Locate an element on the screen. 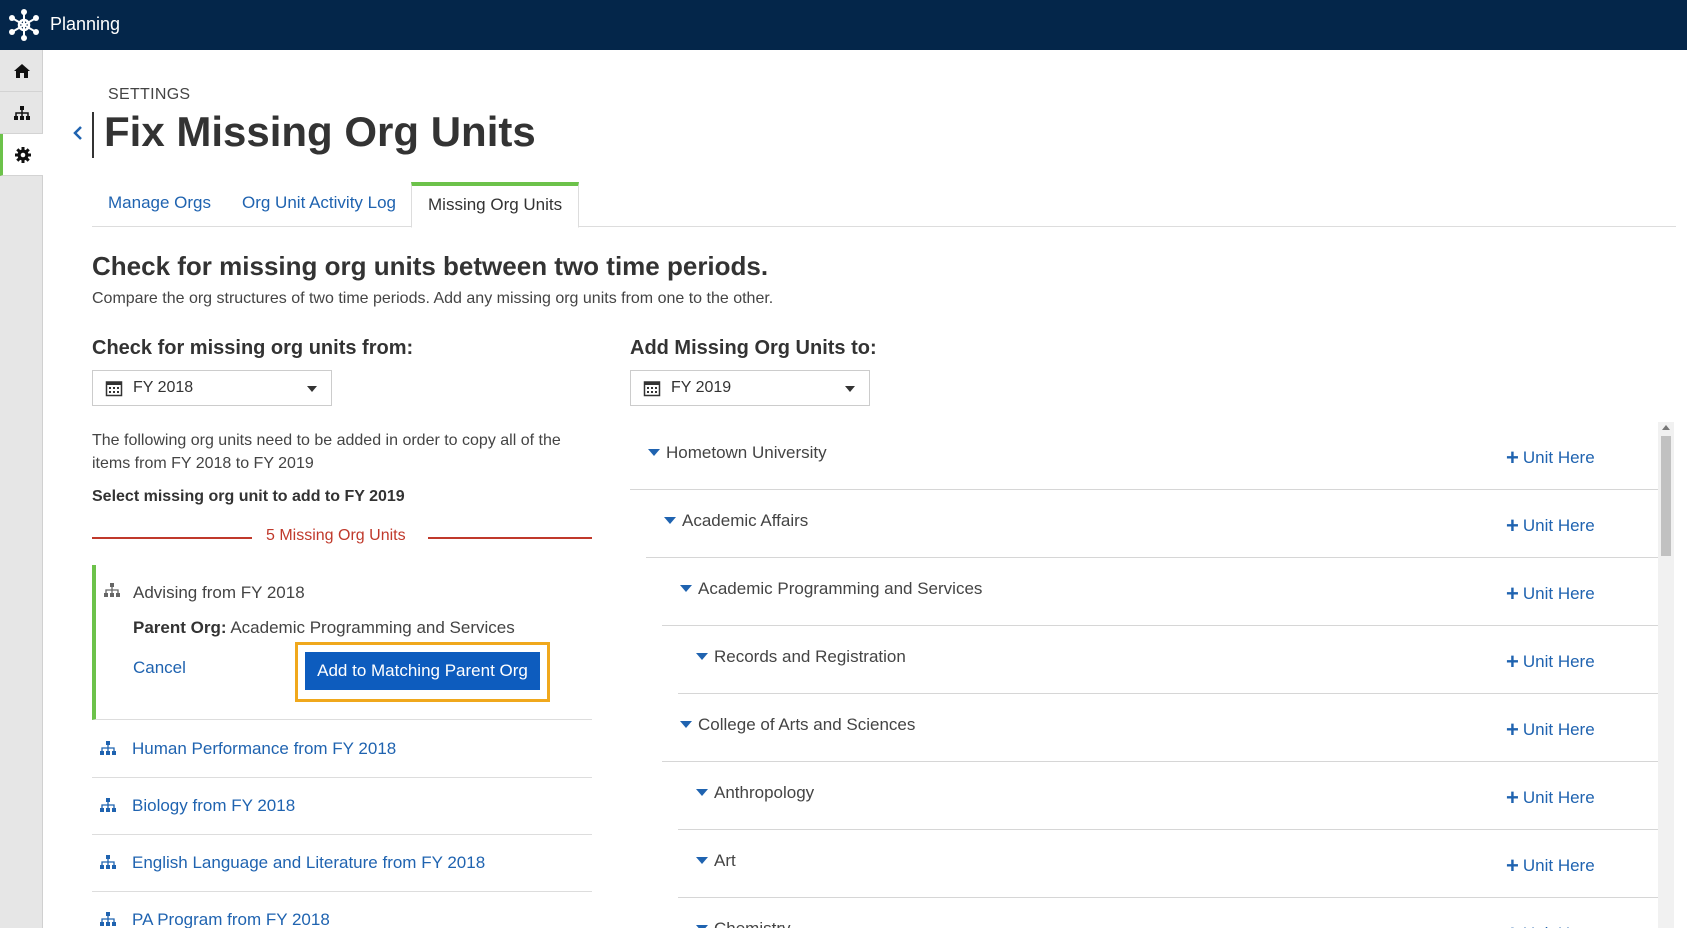  tree-label: Anthropology is located at coordinates (764, 792).